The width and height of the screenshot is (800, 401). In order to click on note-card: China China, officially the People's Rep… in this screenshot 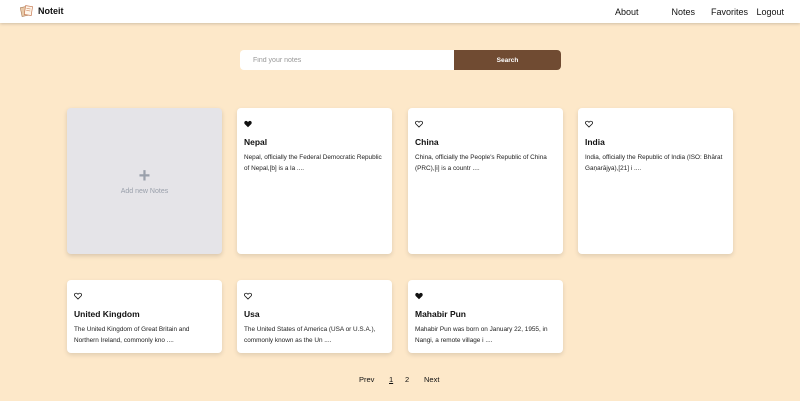, I will do `click(485, 181)`.